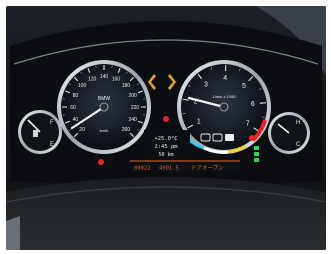 Image resolution: width=331 pixels, height=254 pixels. Describe the element at coordinates (165, 139) in the screenshot. I see `outside-temperature: +25.0°C` at that location.